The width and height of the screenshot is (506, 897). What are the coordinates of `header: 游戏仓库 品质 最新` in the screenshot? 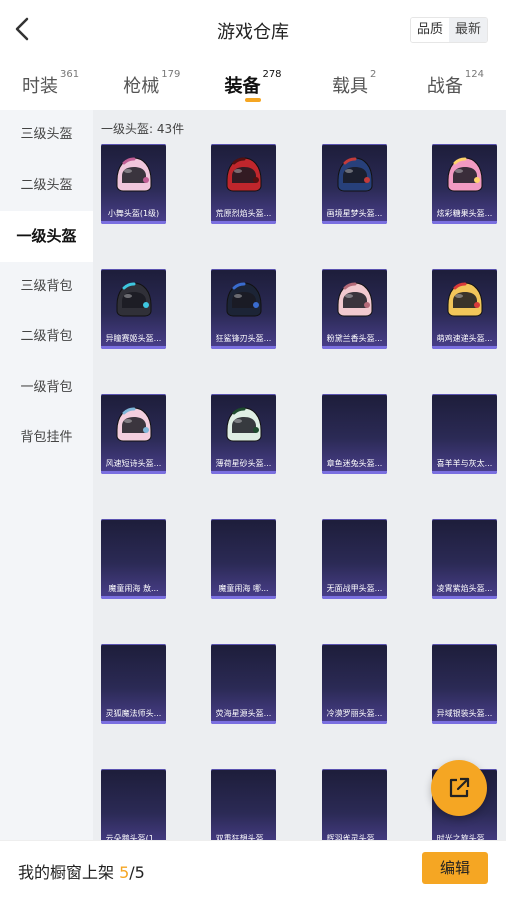 It's located at (253, 30).